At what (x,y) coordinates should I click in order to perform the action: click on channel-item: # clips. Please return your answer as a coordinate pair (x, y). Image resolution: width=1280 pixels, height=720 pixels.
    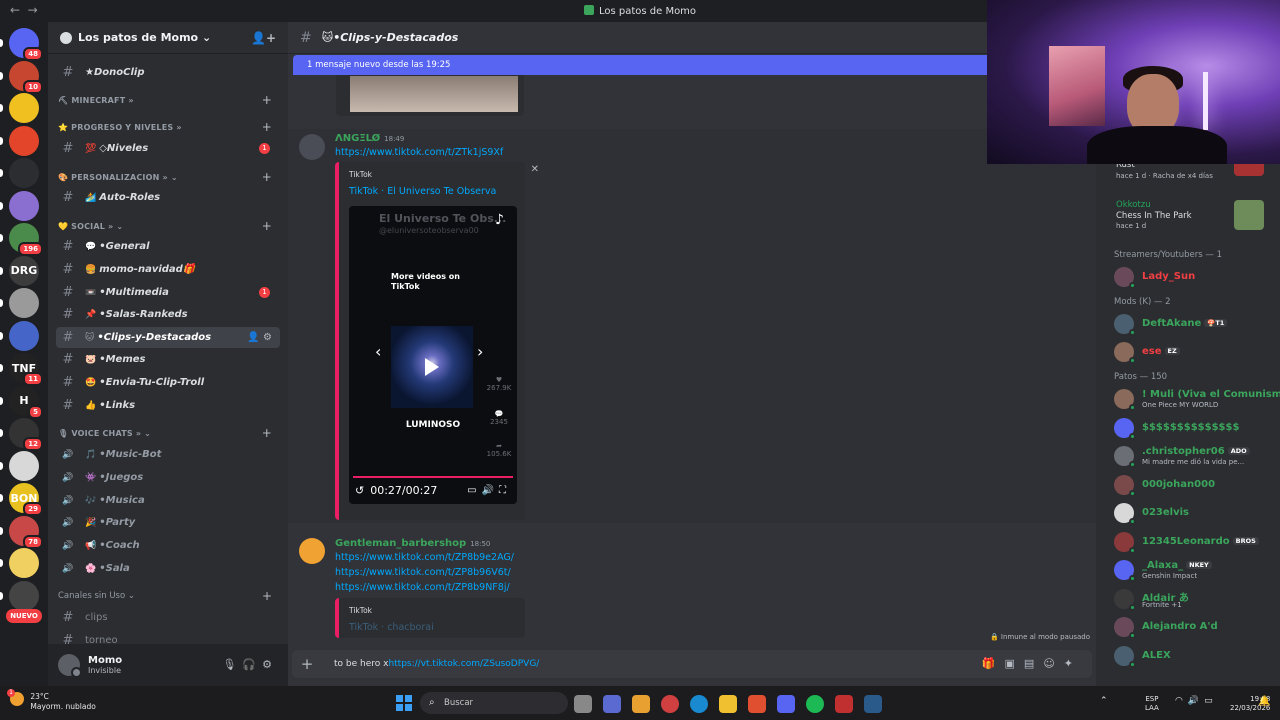
    Looking at the image, I should click on (168, 617).